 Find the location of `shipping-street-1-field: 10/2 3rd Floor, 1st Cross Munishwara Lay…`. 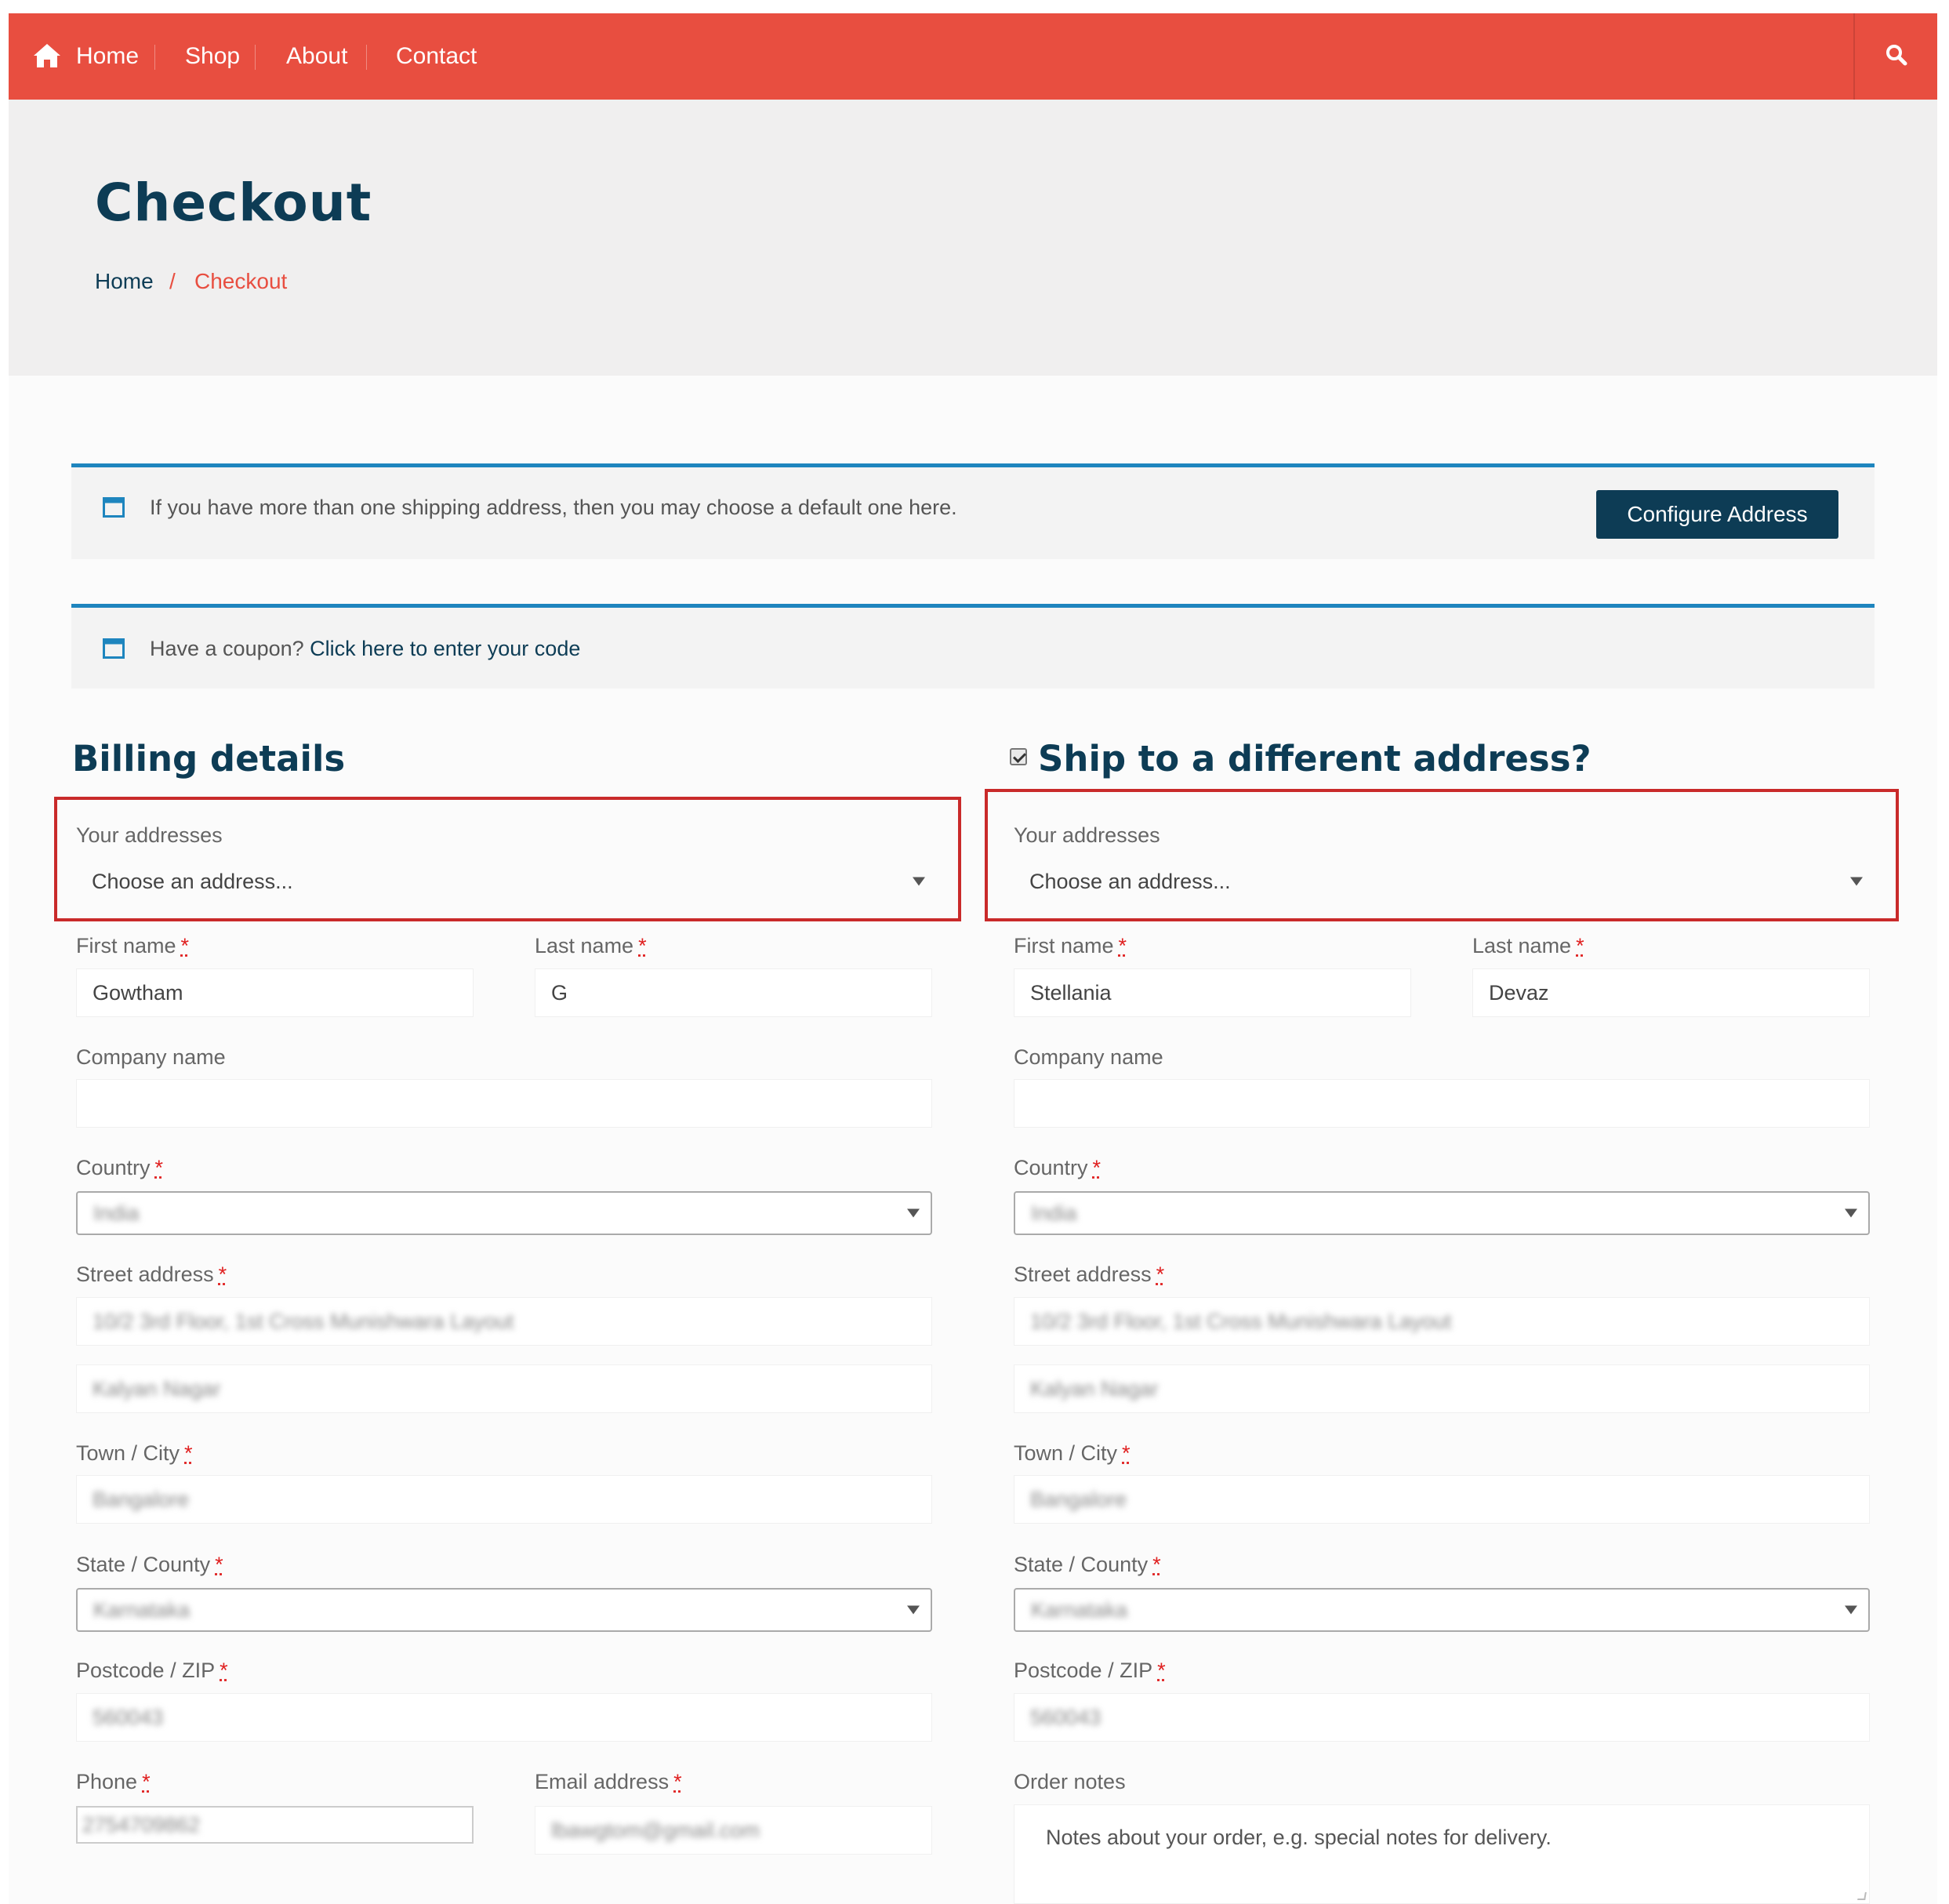

shipping-street-1-field: 10/2 3rd Floor, 1st Cross Munishwara Lay… is located at coordinates (1442, 1321).